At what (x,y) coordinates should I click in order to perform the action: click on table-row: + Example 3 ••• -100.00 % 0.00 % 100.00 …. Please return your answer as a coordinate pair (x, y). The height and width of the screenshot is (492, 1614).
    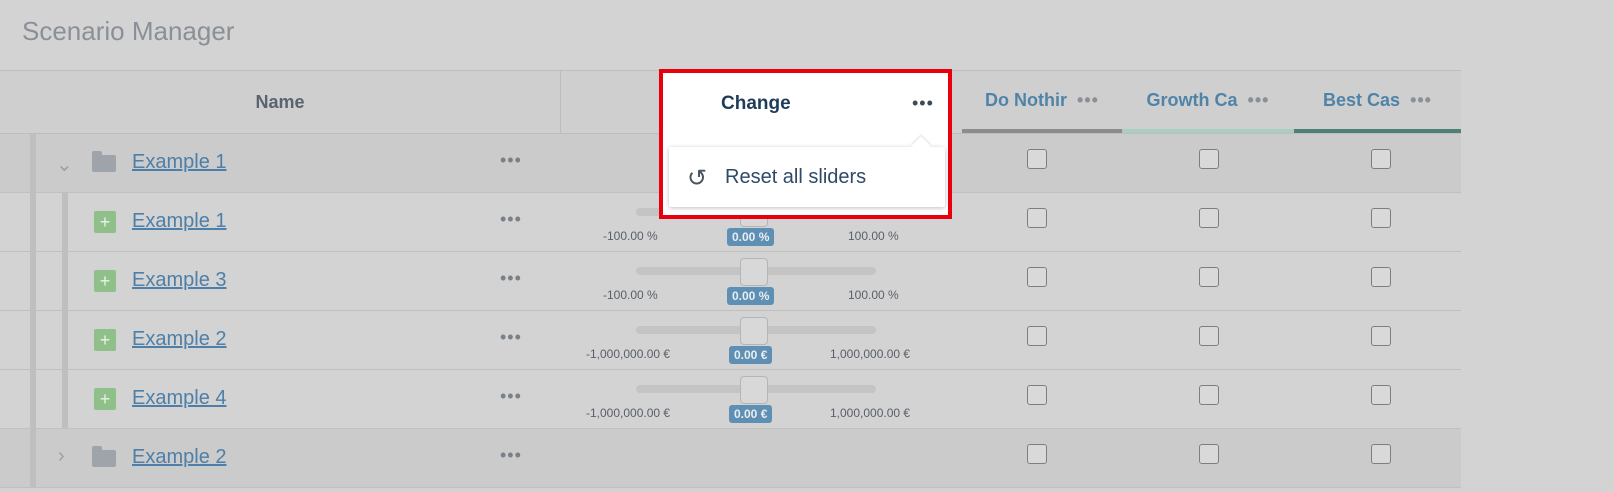
    Looking at the image, I should click on (730, 281).